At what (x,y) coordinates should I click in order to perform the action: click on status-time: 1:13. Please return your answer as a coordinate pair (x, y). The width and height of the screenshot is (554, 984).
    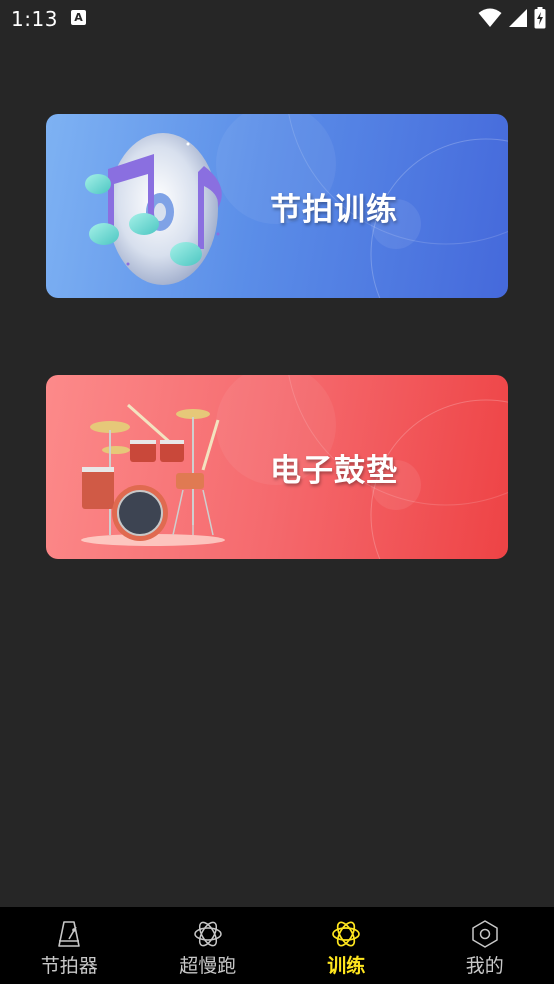
    Looking at the image, I should click on (34, 19).